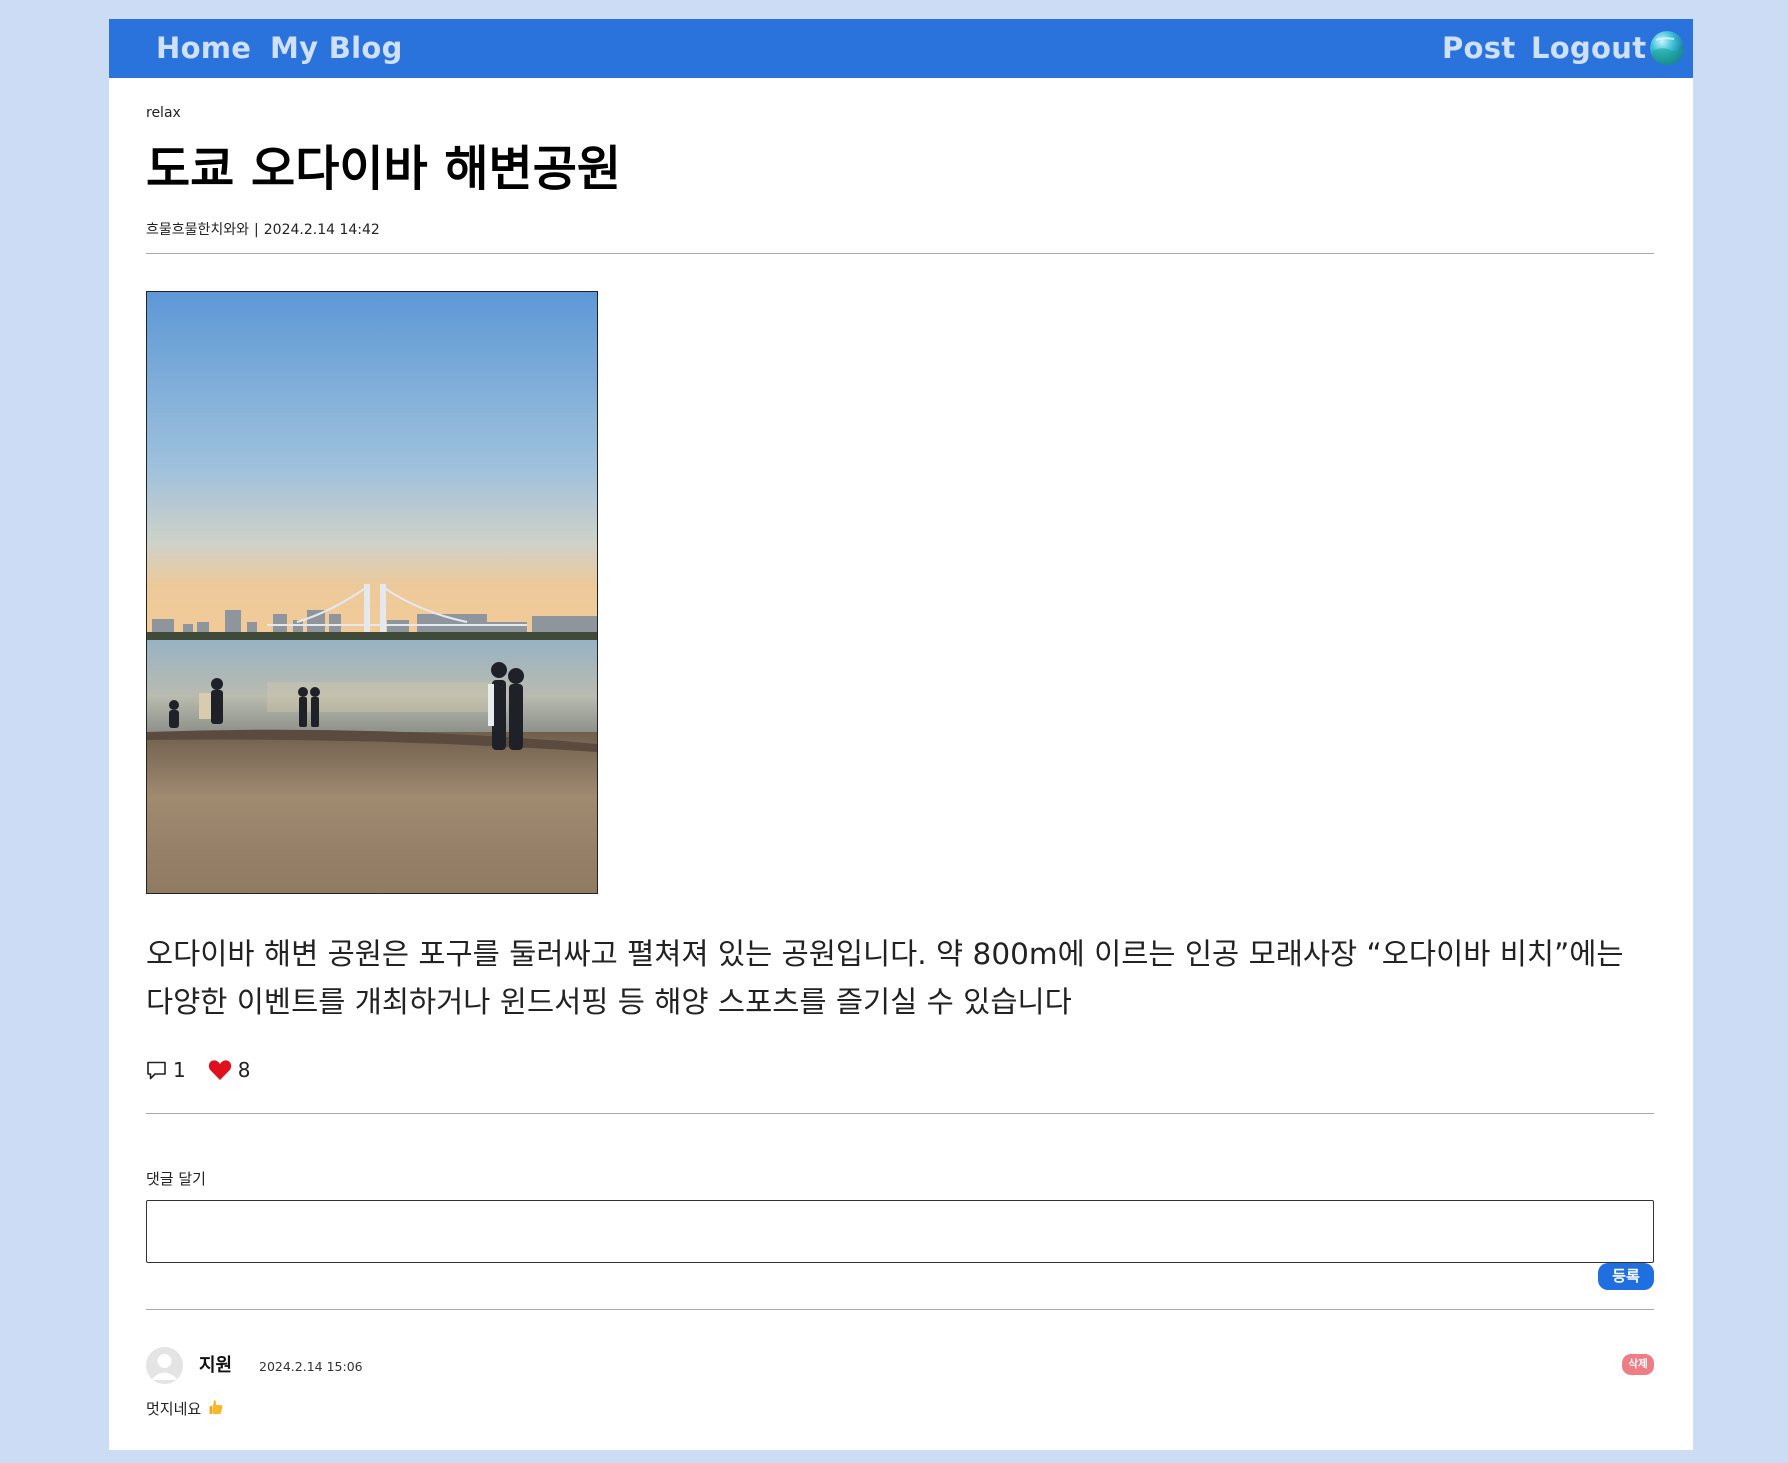  Describe the element at coordinates (336, 48) in the screenshot. I see `nav-myblog-link: My Blog` at that location.